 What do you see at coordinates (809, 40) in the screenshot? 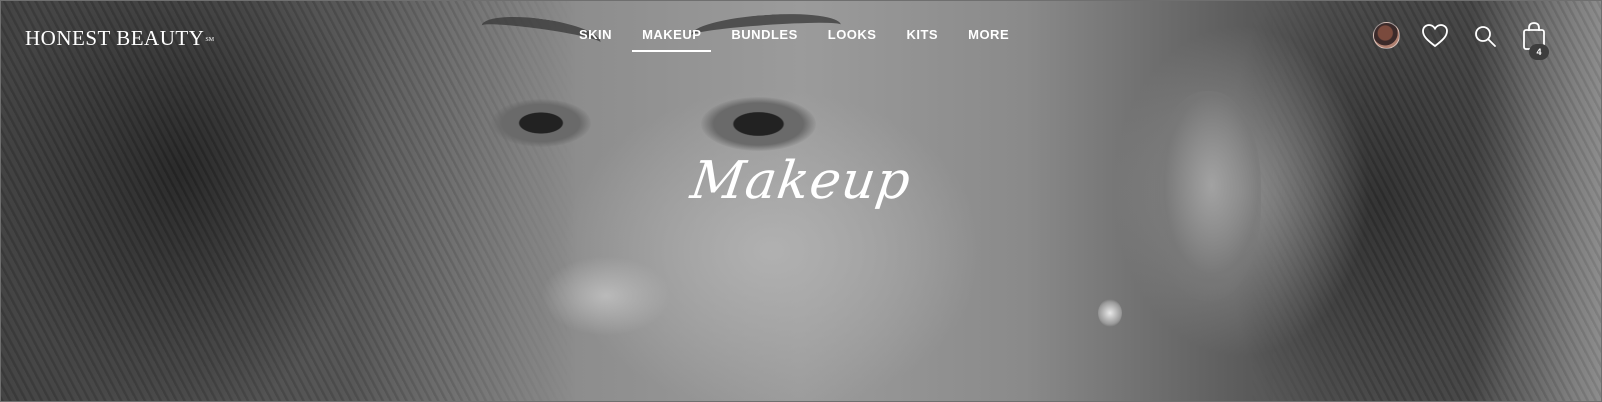
I see `main-nav: SKIN MAKEUP BUNDLES LOOKS KITS MORE` at bounding box center [809, 40].